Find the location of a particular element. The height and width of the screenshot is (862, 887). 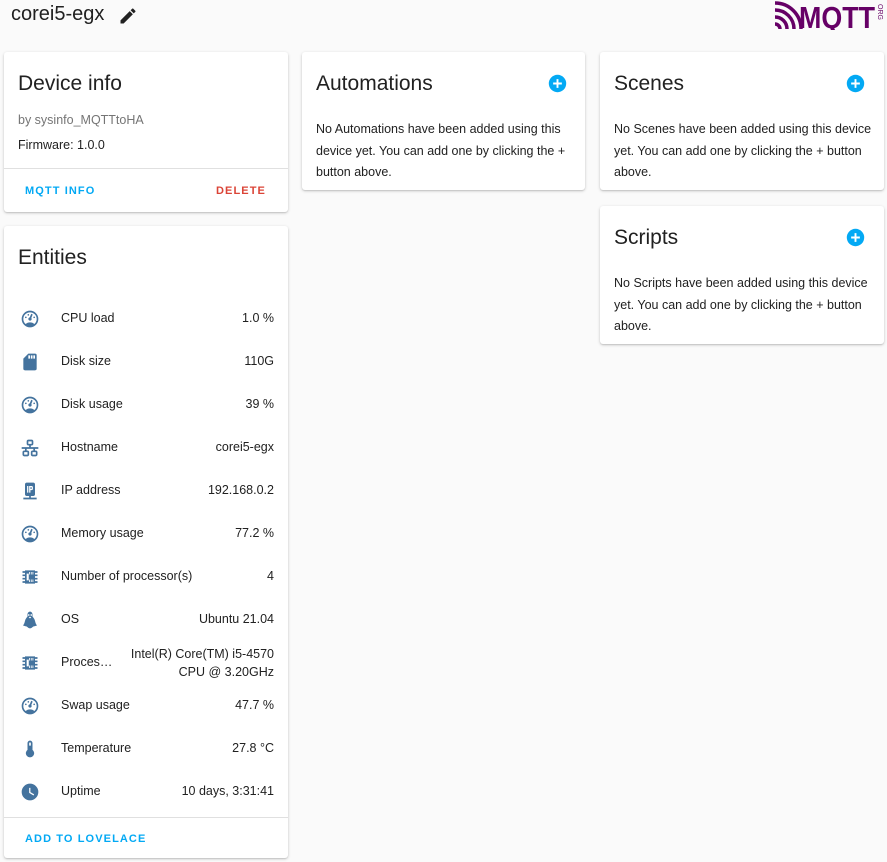

entity-value-line1: Intel(R) Core(TM) i5-4570 is located at coordinates (202, 654).